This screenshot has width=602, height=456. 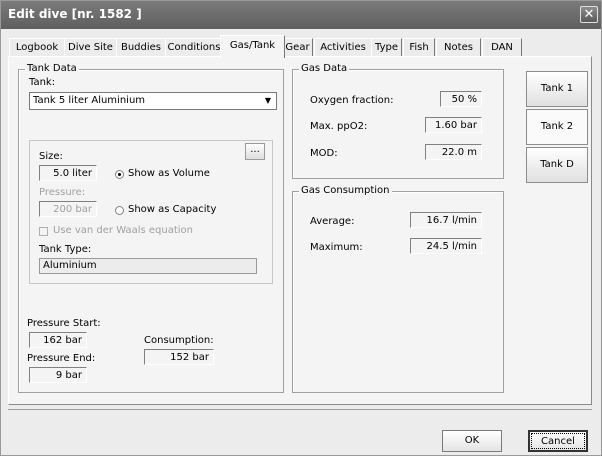 I want to click on show-as-volume-radio, so click(x=119, y=174).